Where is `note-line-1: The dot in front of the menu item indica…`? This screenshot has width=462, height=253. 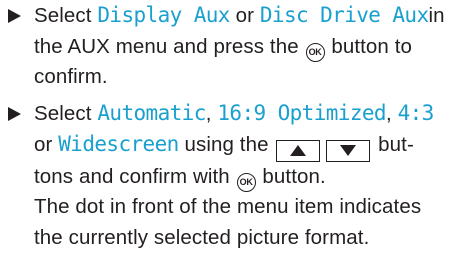
note-line-1: The dot in front of the menu item indica… is located at coordinates (227, 206).